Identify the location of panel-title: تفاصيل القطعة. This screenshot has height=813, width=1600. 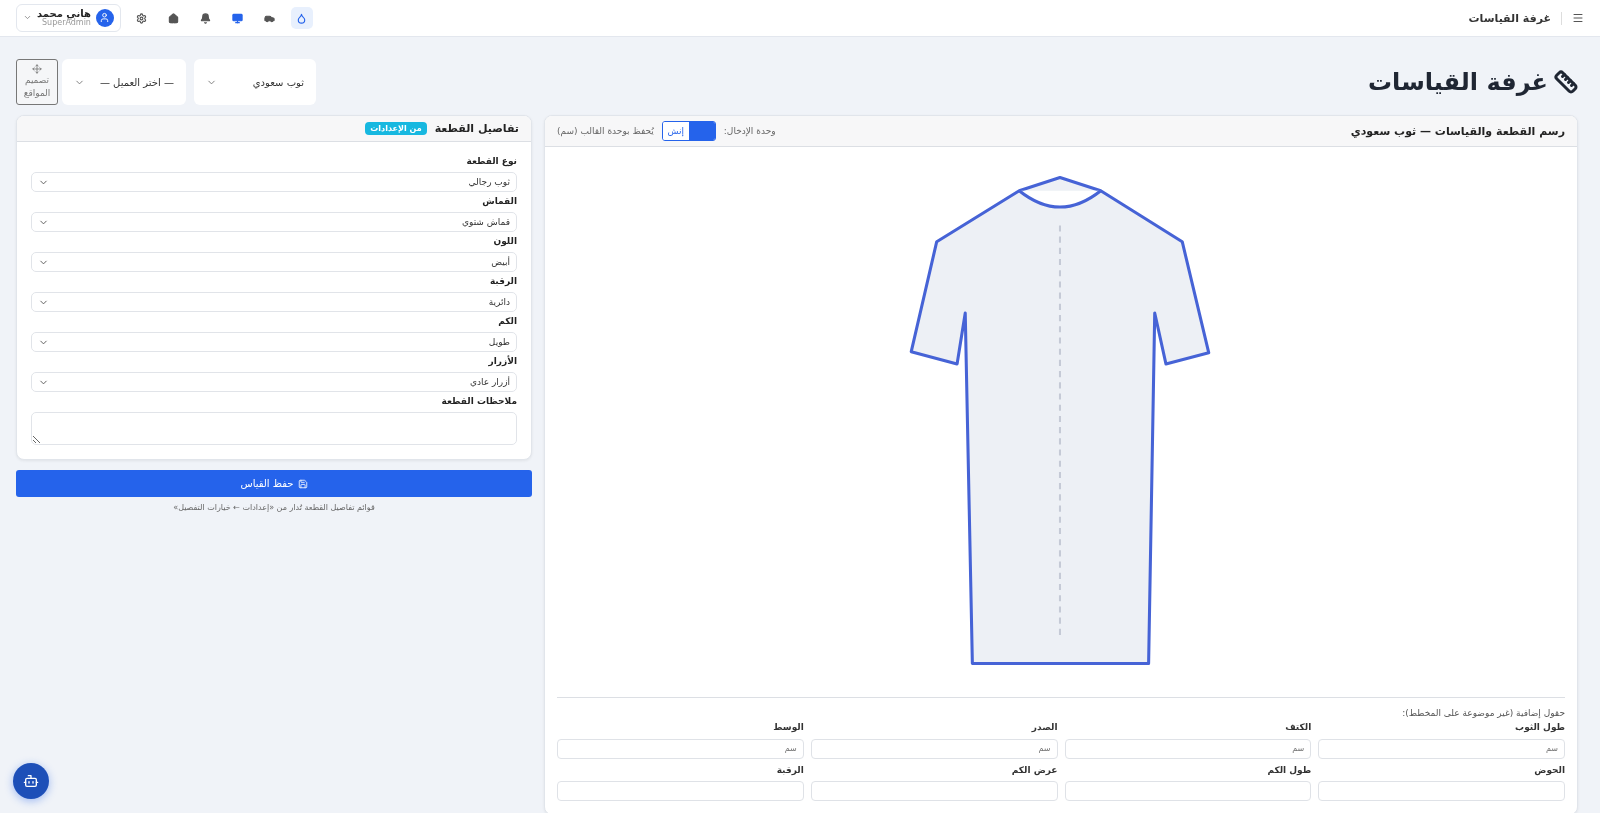
(476, 128).